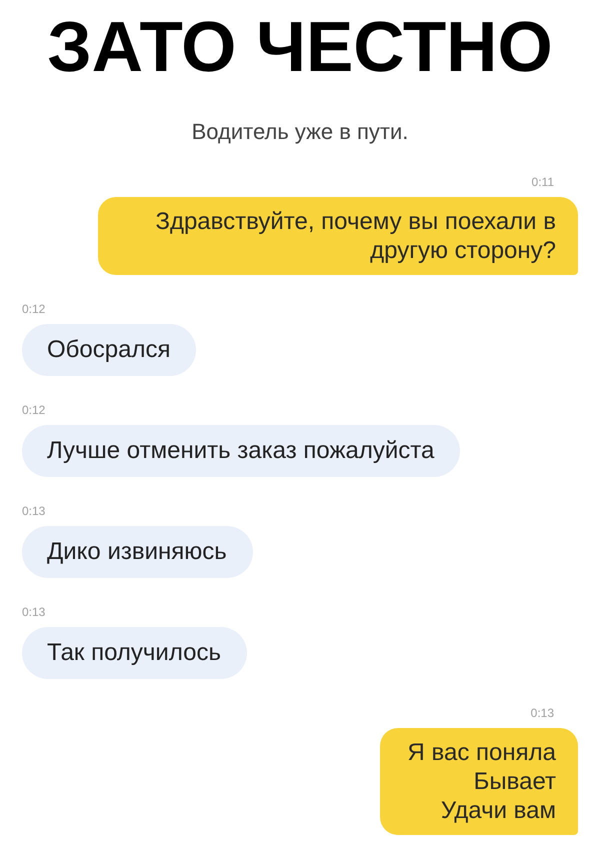 The width and height of the screenshot is (600, 861). Describe the element at coordinates (300, 48) in the screenshot. I see `meme-caption: ЗАТО ЧЕСТНО` at that location.